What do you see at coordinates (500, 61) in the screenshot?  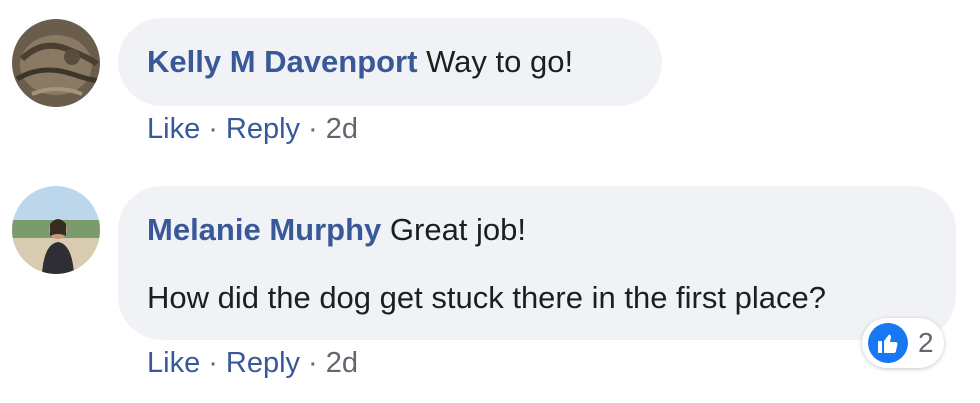 I see `comment-body: Way to go!` at bounding box center [500, 61].